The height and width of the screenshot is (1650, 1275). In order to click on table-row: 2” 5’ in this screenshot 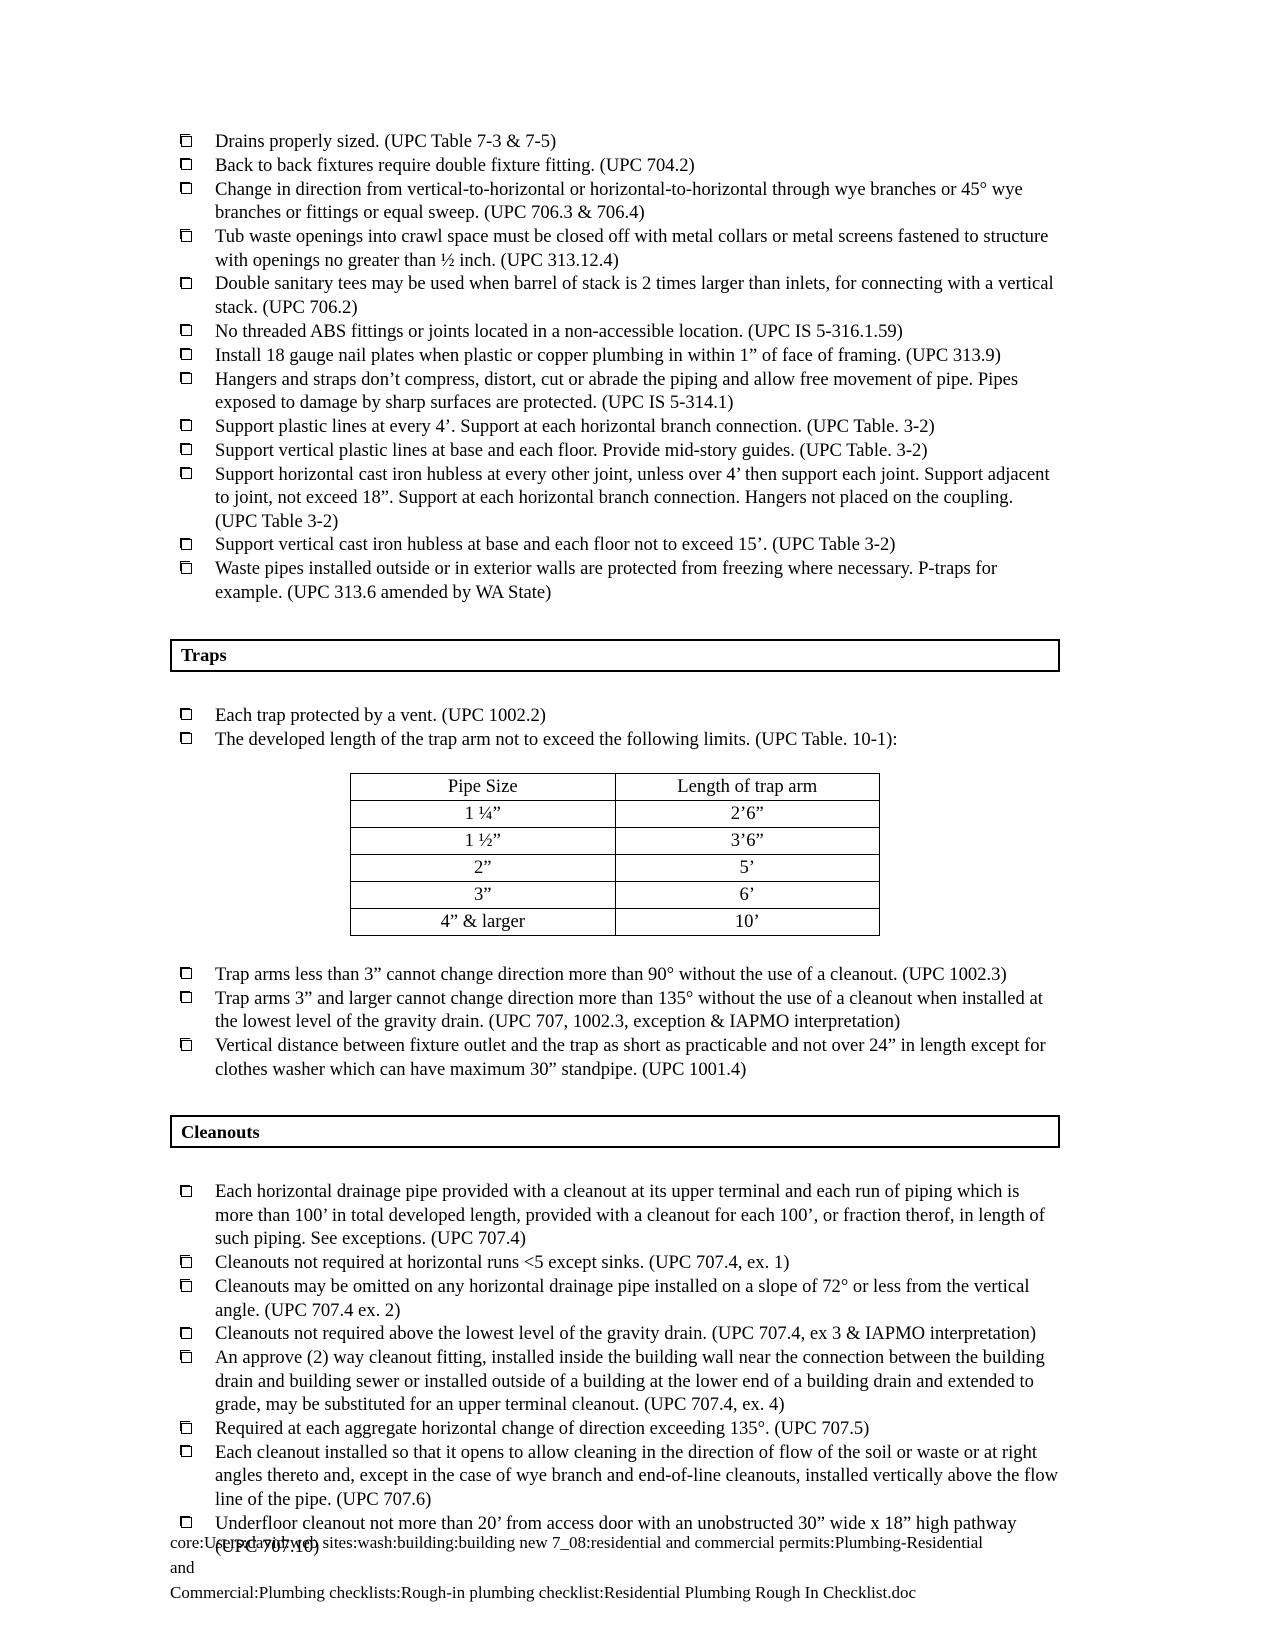, I will do `click(615, 867)`.